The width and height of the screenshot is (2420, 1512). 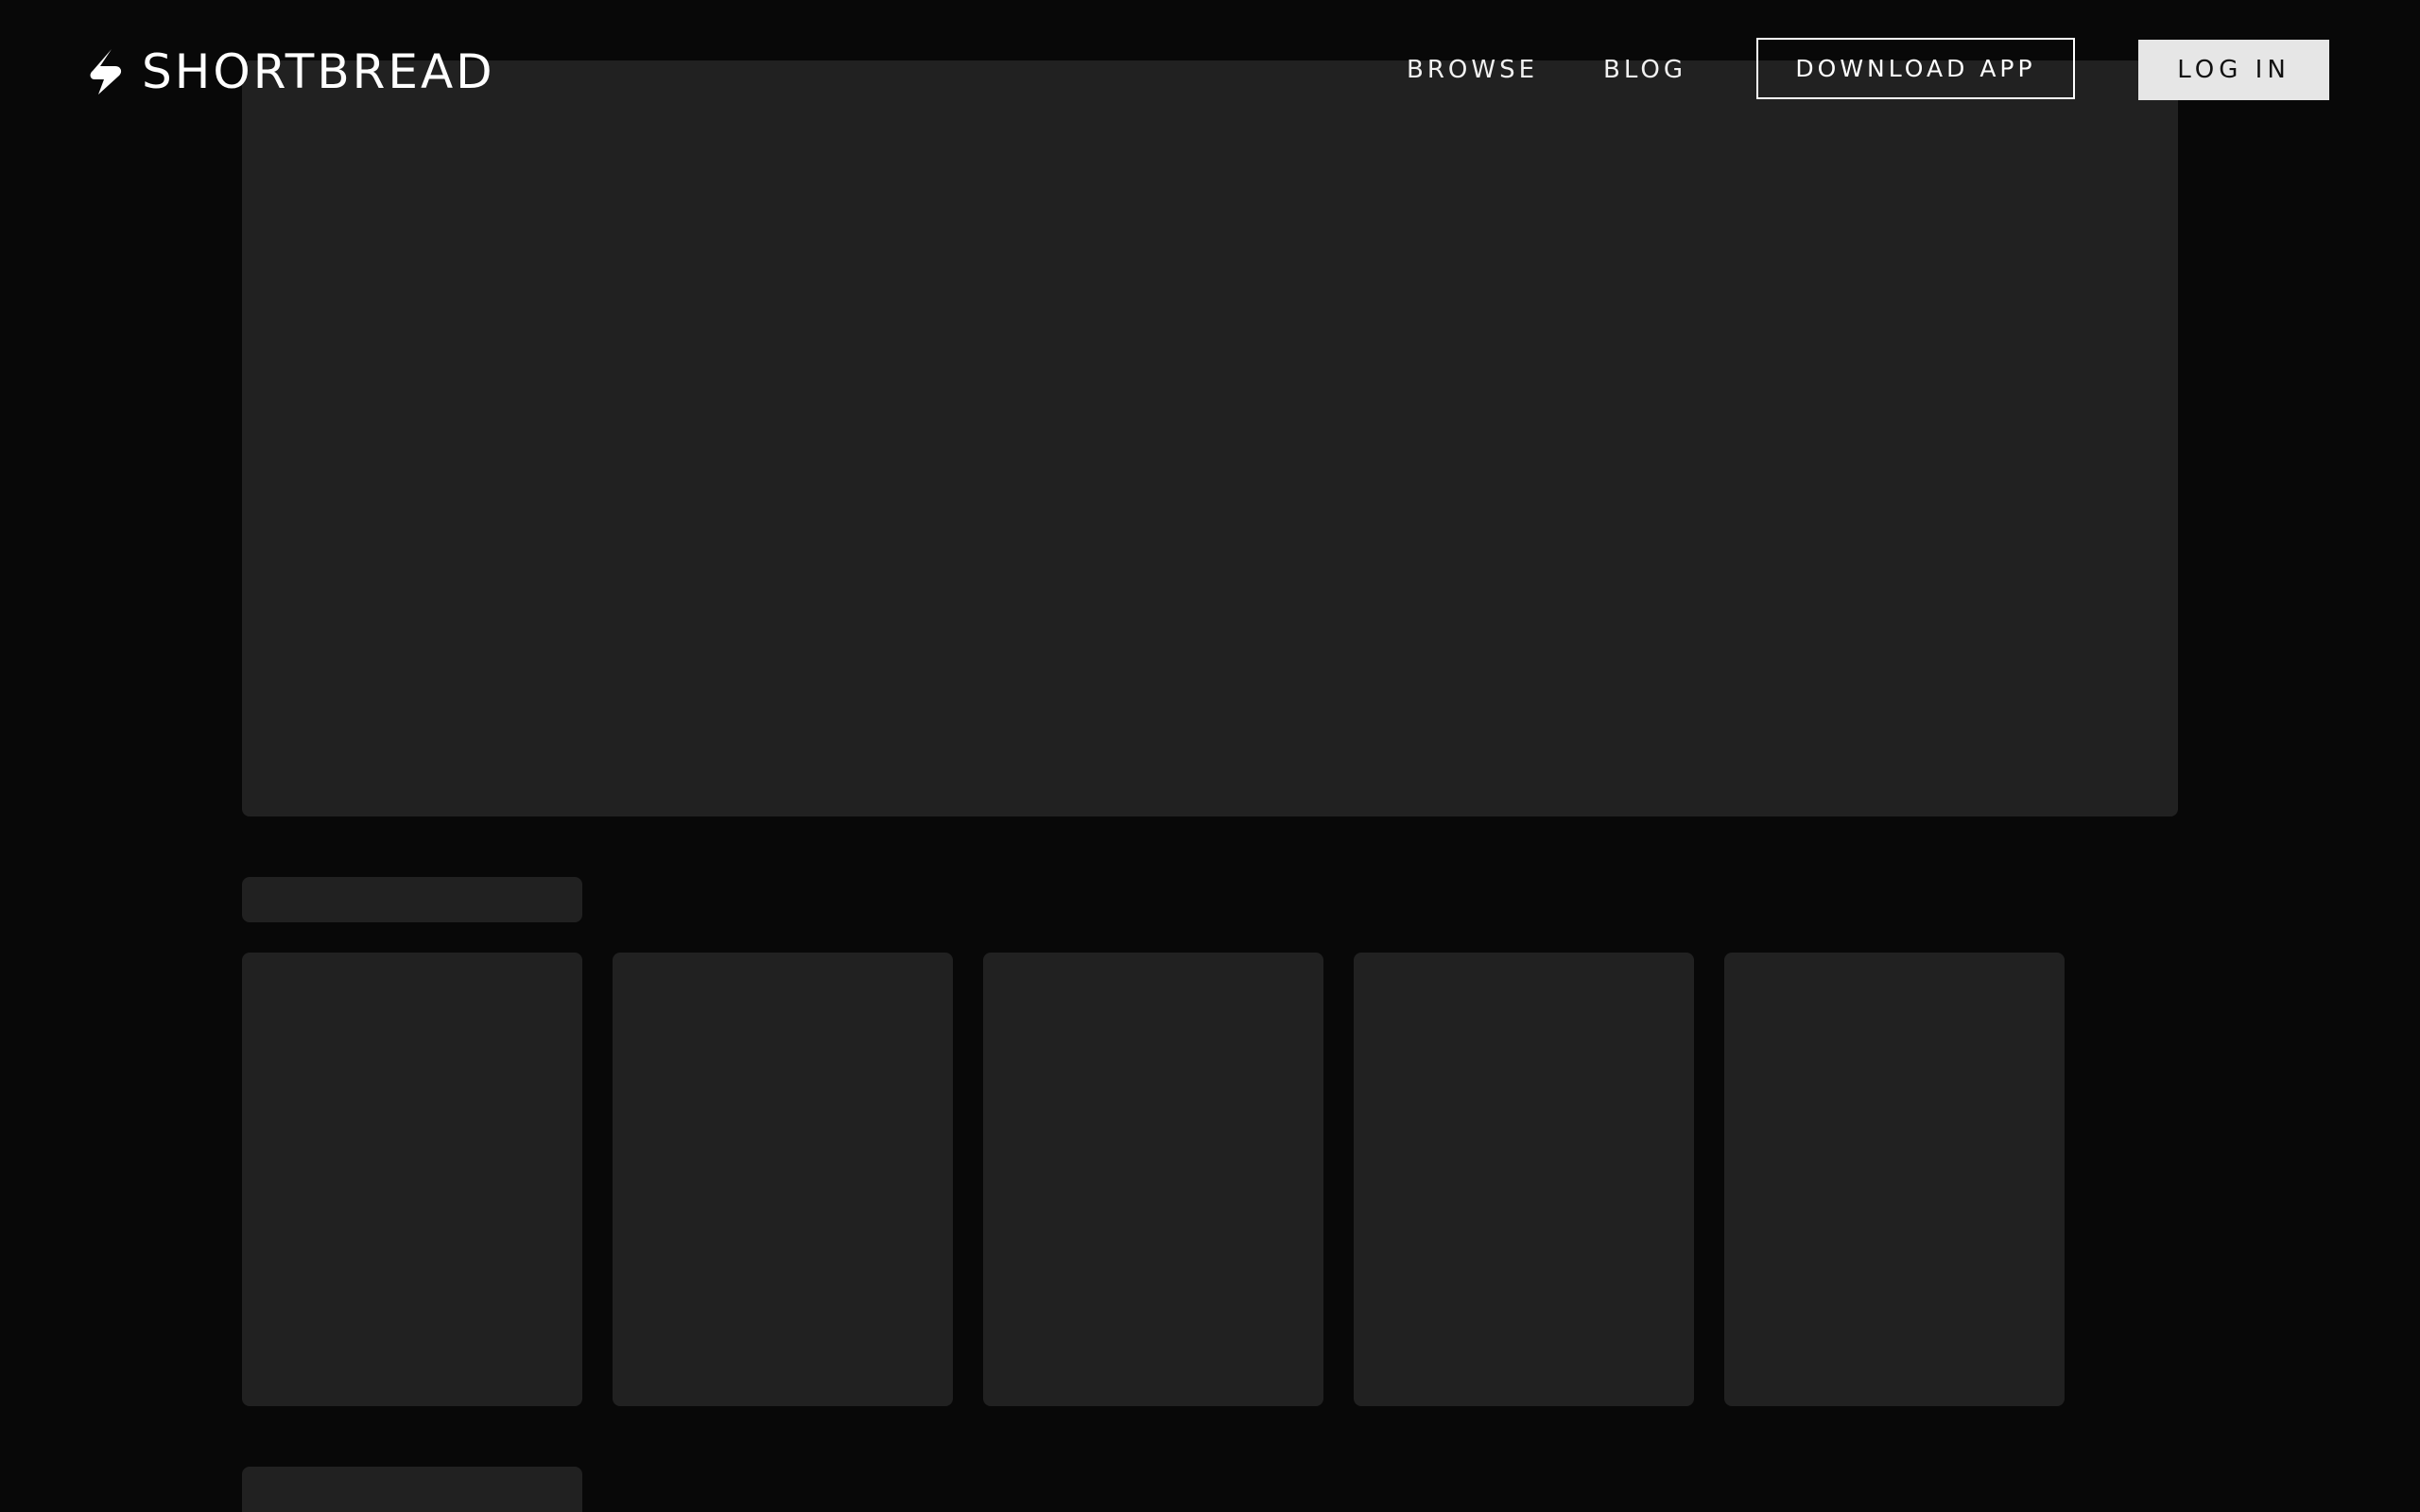 I want to click on lightning-s-icon, so click(x=106, y=71).